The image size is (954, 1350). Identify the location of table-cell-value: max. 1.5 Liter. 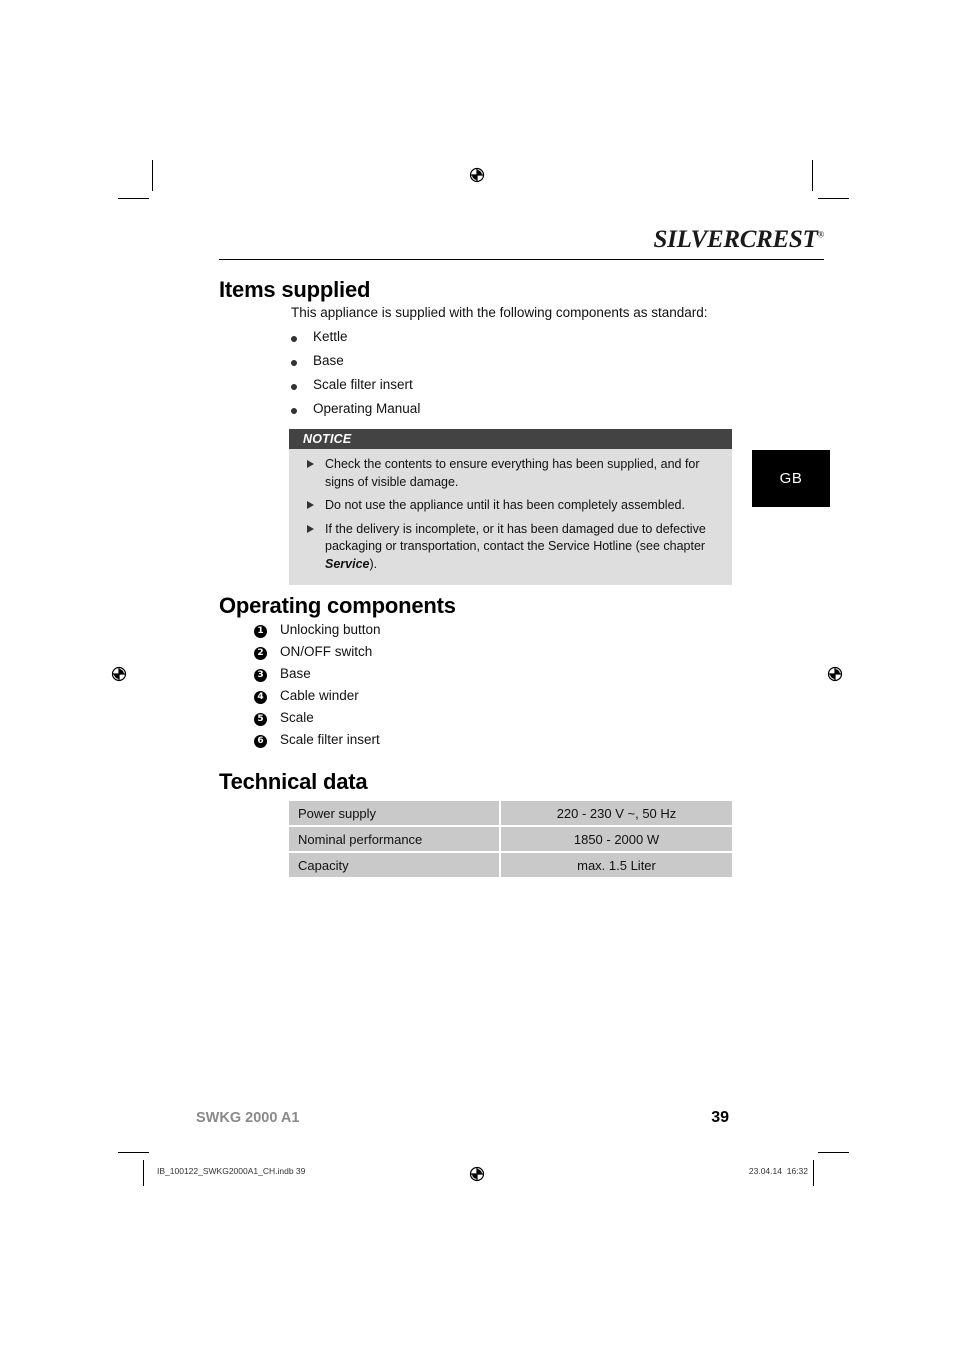
(616, 865).